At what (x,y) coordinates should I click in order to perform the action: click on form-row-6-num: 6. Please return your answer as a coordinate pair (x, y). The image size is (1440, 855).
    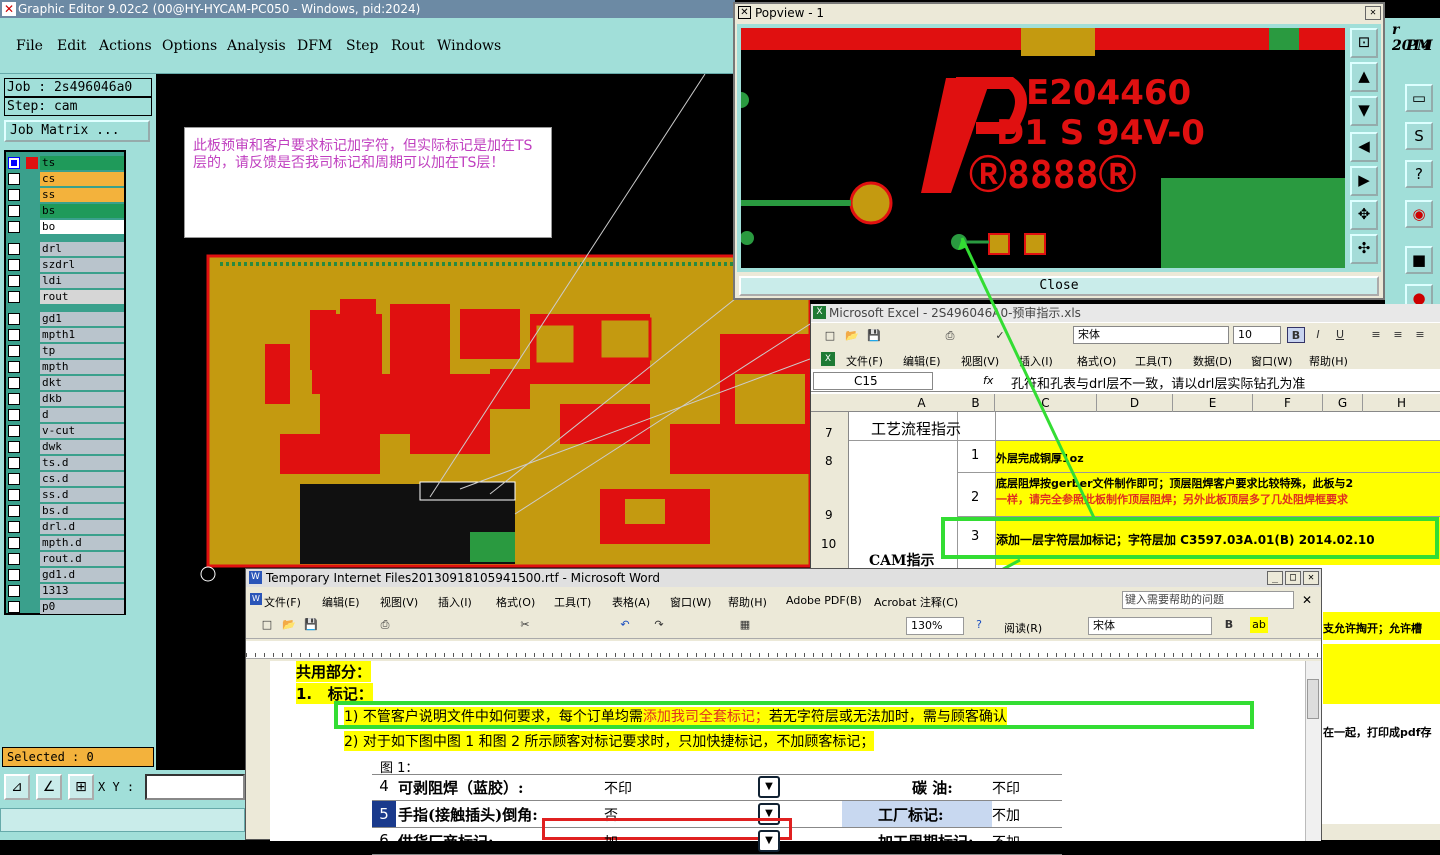
    Looking at the image, I should click on (384, 840).